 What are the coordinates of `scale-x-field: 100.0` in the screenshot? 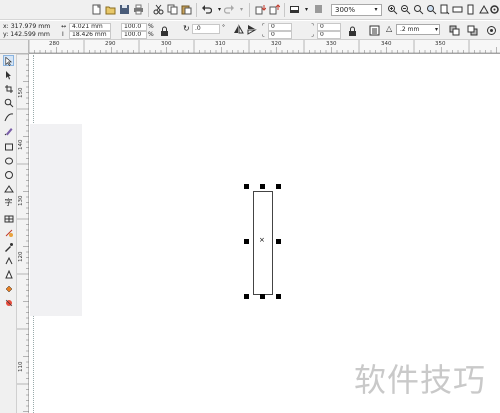 It's located at (134, 27).